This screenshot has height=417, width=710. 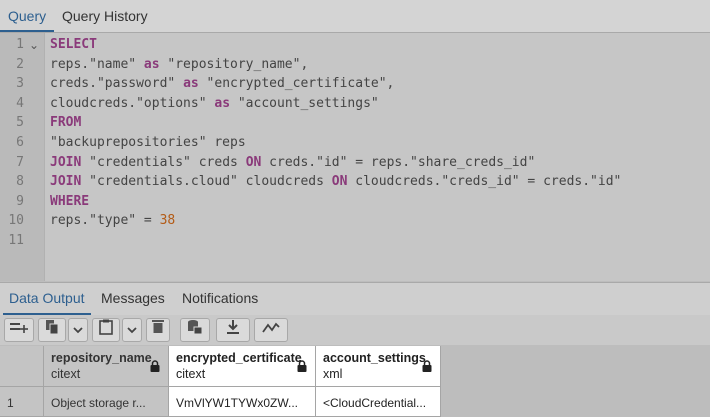 What do you see at coordinates (22, 366) in the screenshot?
I see `row-number-header` at bounding box center [22, 366].